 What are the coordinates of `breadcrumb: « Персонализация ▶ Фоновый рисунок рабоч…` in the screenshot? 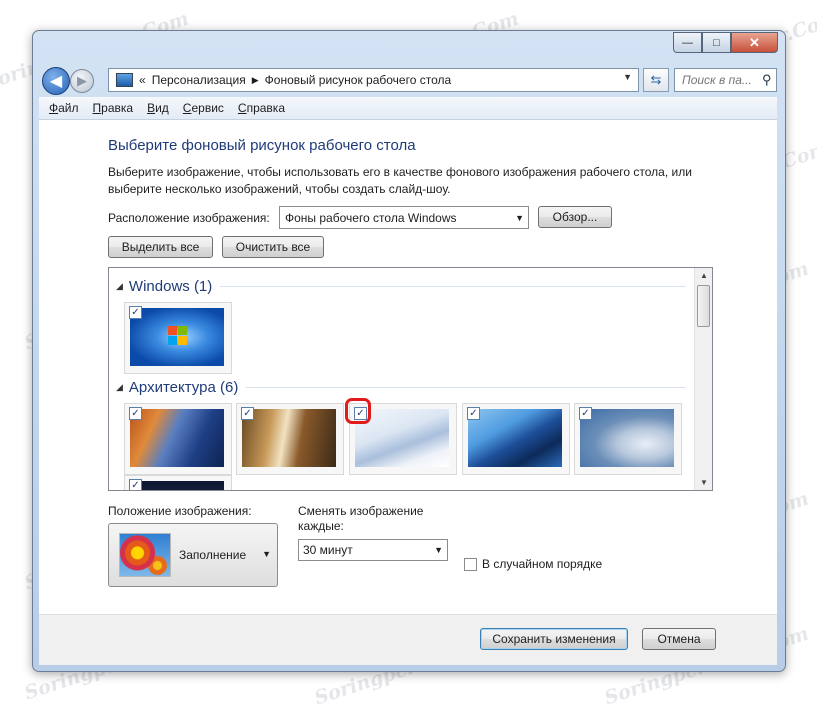 It's located at (295, 80).